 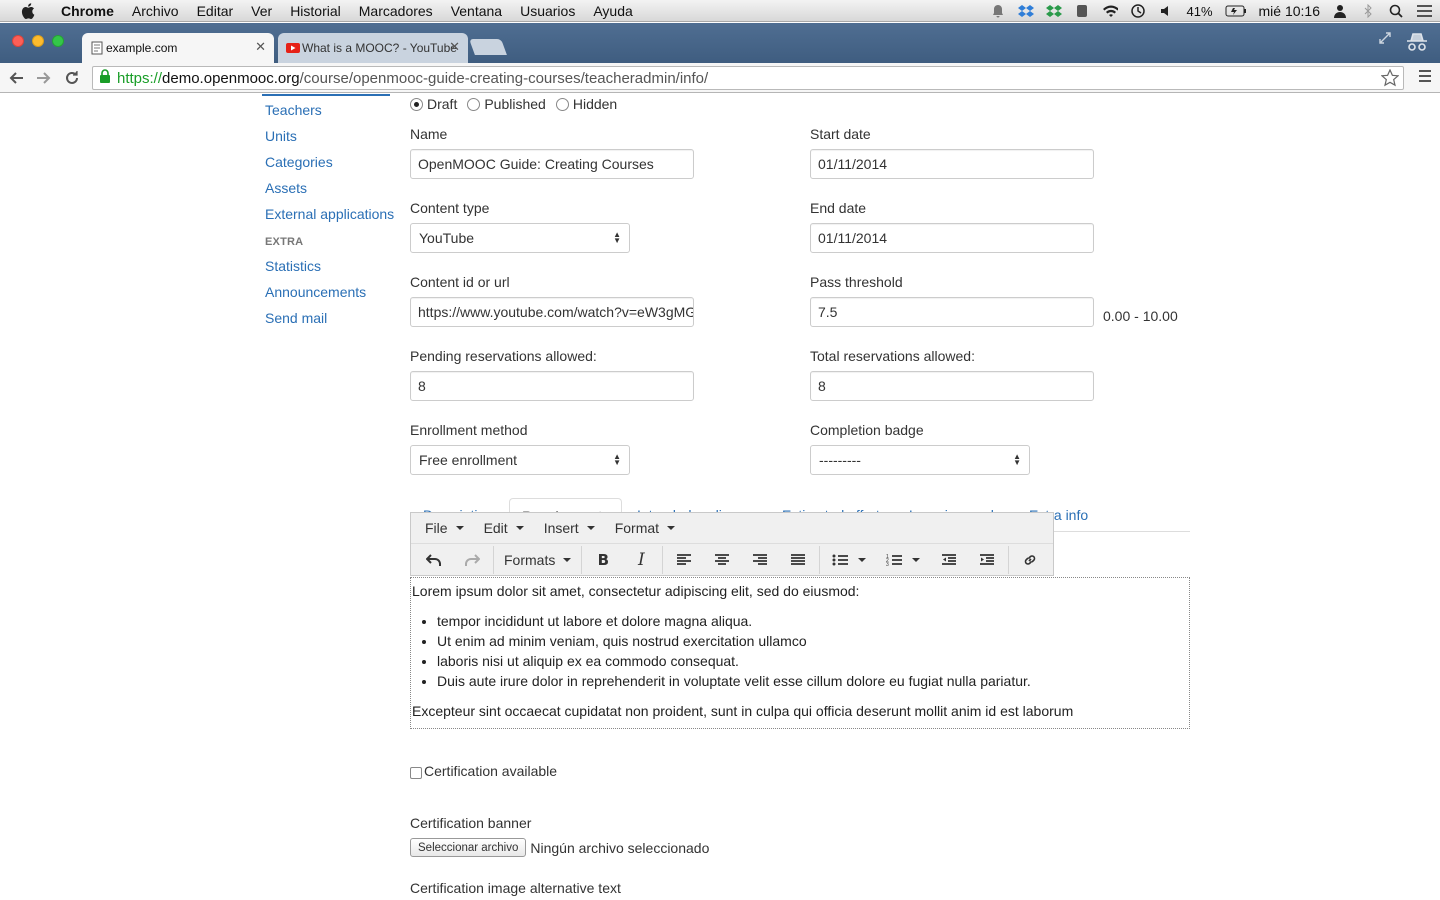 I want to click on hidden-radio, so click(x=562, y=104).